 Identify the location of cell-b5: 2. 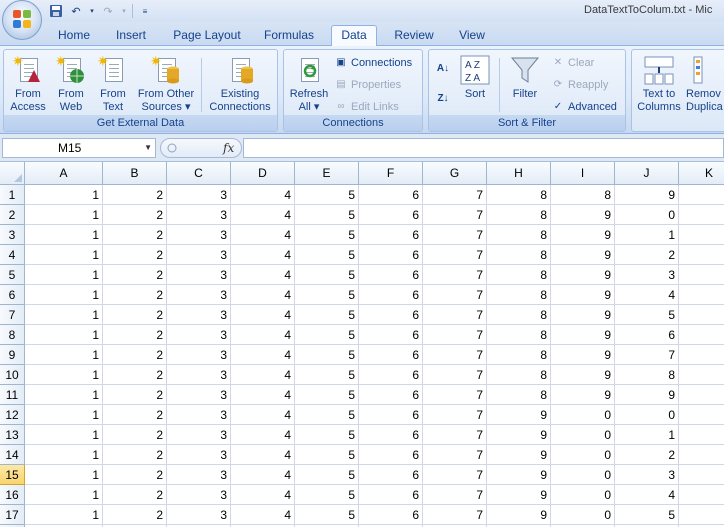
(135, 275).